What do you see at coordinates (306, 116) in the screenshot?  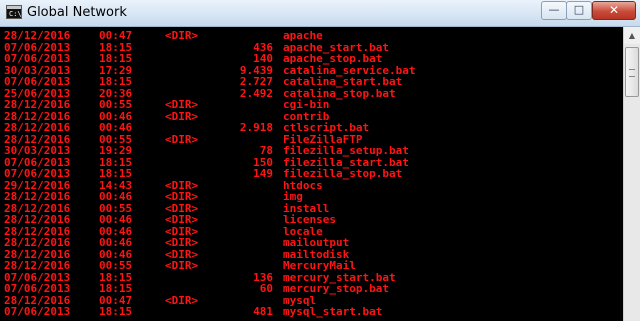 I see `listing-name: contrib` at bounding box center [306, 116].